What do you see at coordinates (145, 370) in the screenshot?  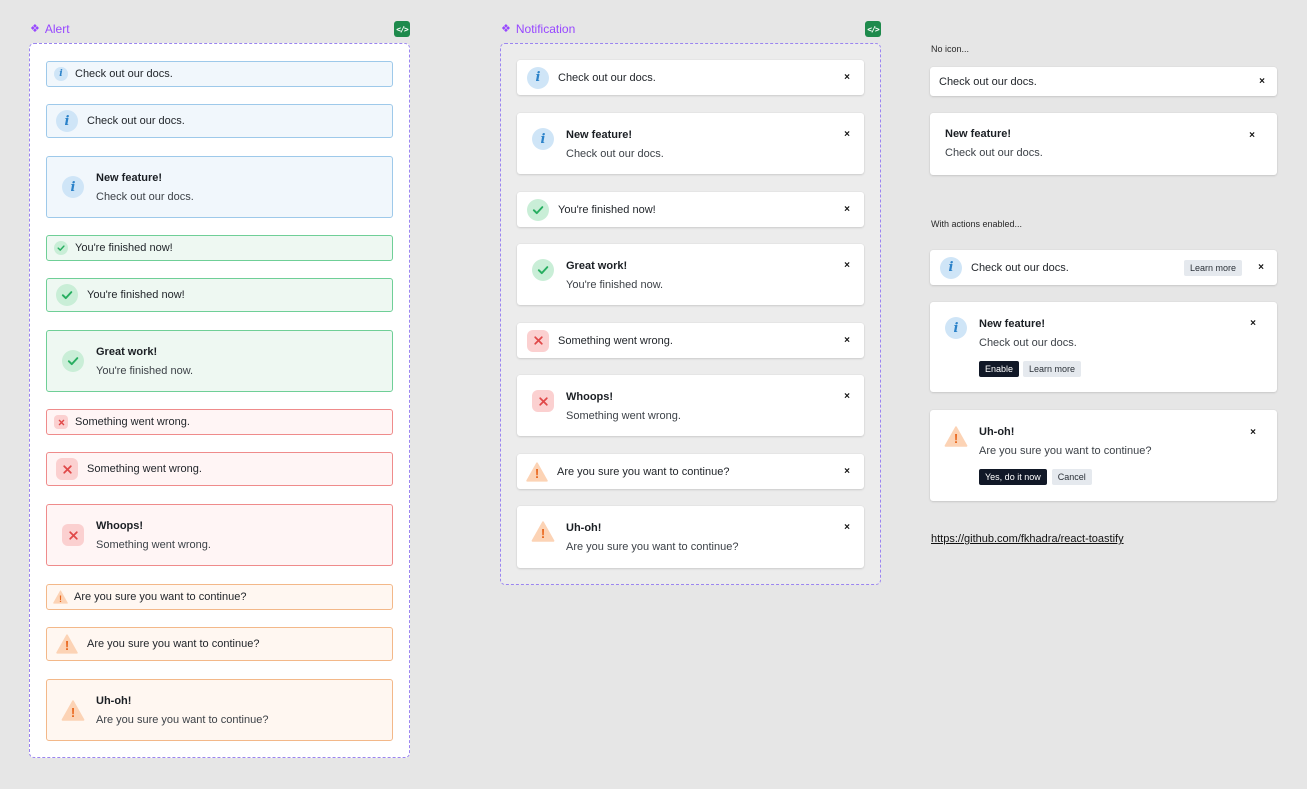 I see `alert-body: You're finished now.` at bounding box center [145, 370].